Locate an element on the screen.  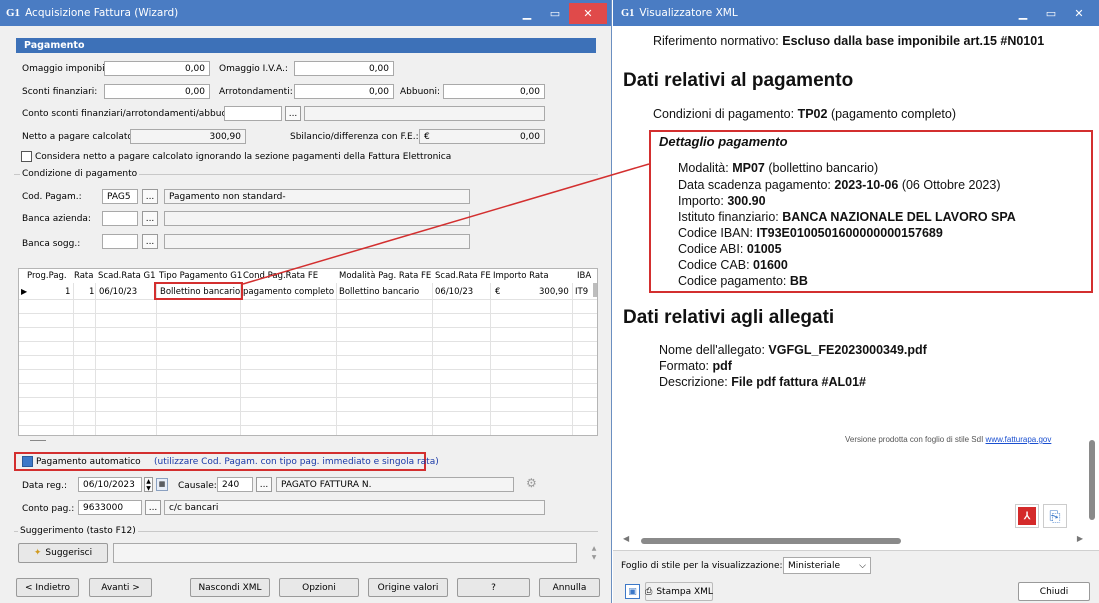
causale-label: Causale: is located at coordinates (197, 486).